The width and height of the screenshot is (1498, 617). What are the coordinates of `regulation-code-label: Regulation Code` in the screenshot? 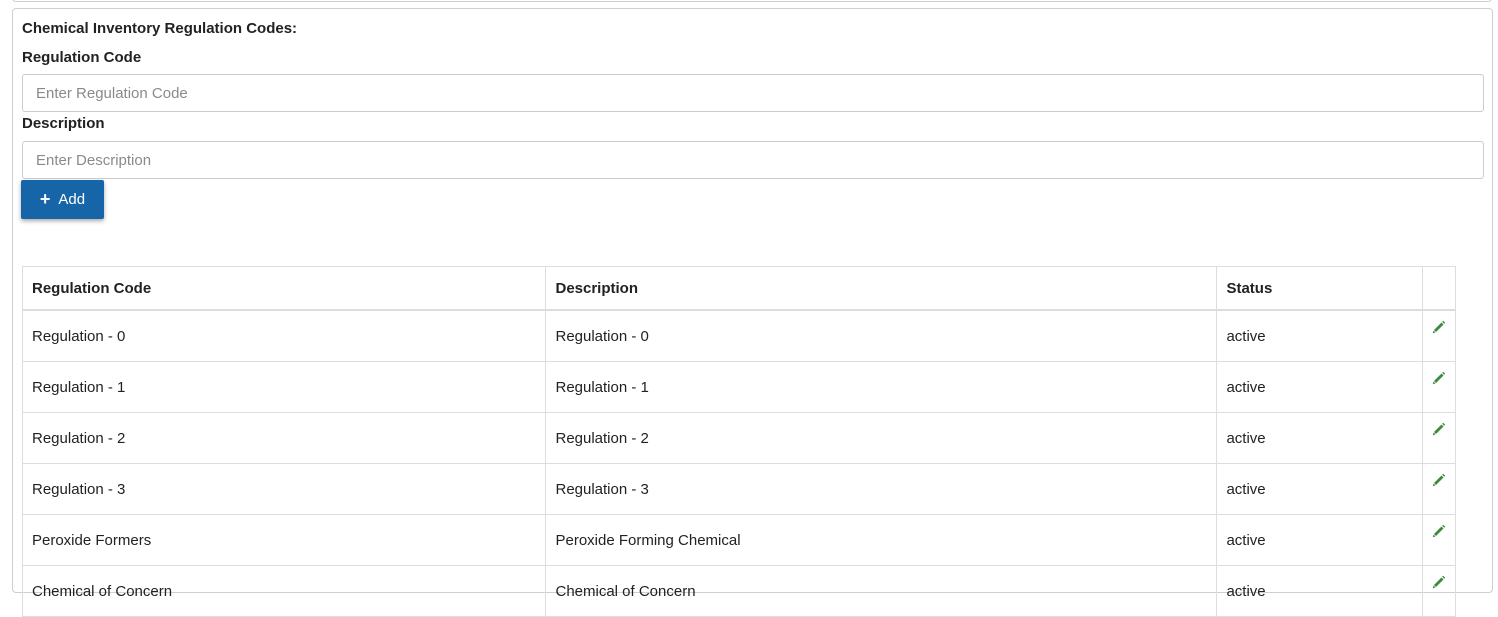 It's located at (82, 57).